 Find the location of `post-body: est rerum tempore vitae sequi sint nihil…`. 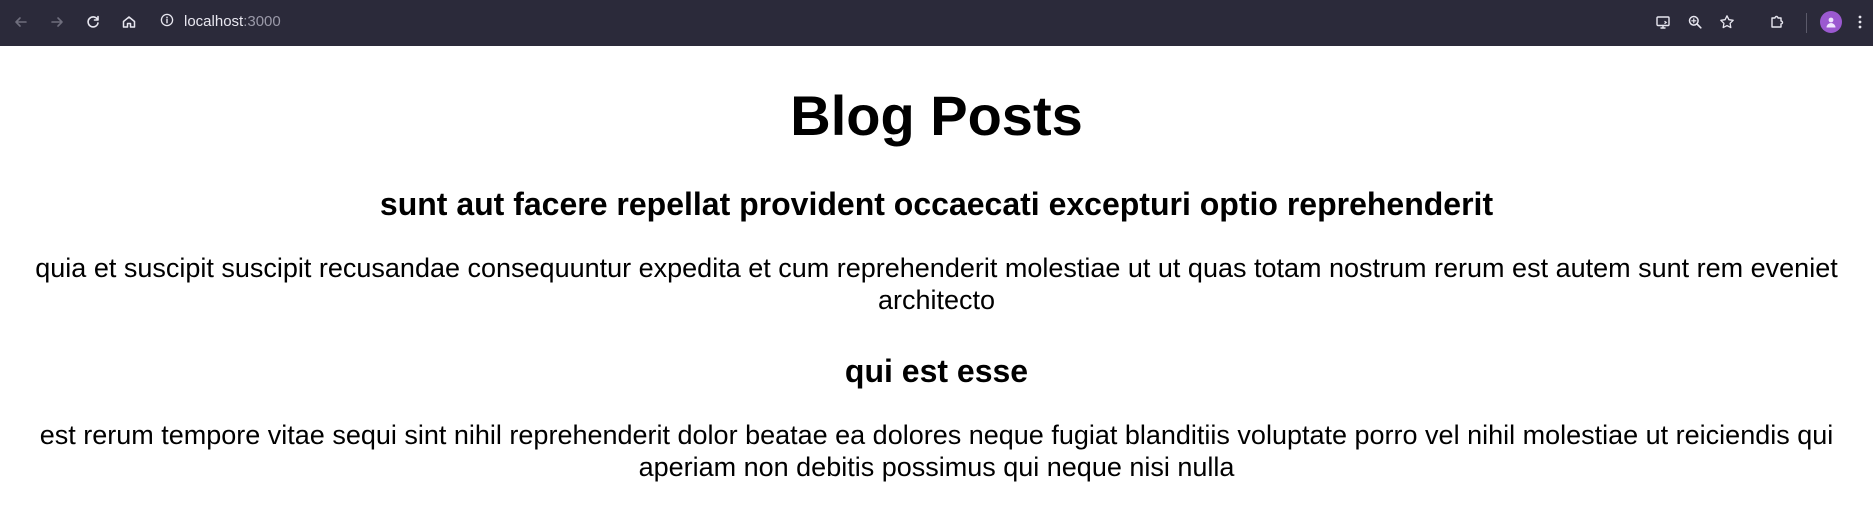

post-body: est rerum tempore vitae sequi sint nihil… is located at coordinates (936, 451).